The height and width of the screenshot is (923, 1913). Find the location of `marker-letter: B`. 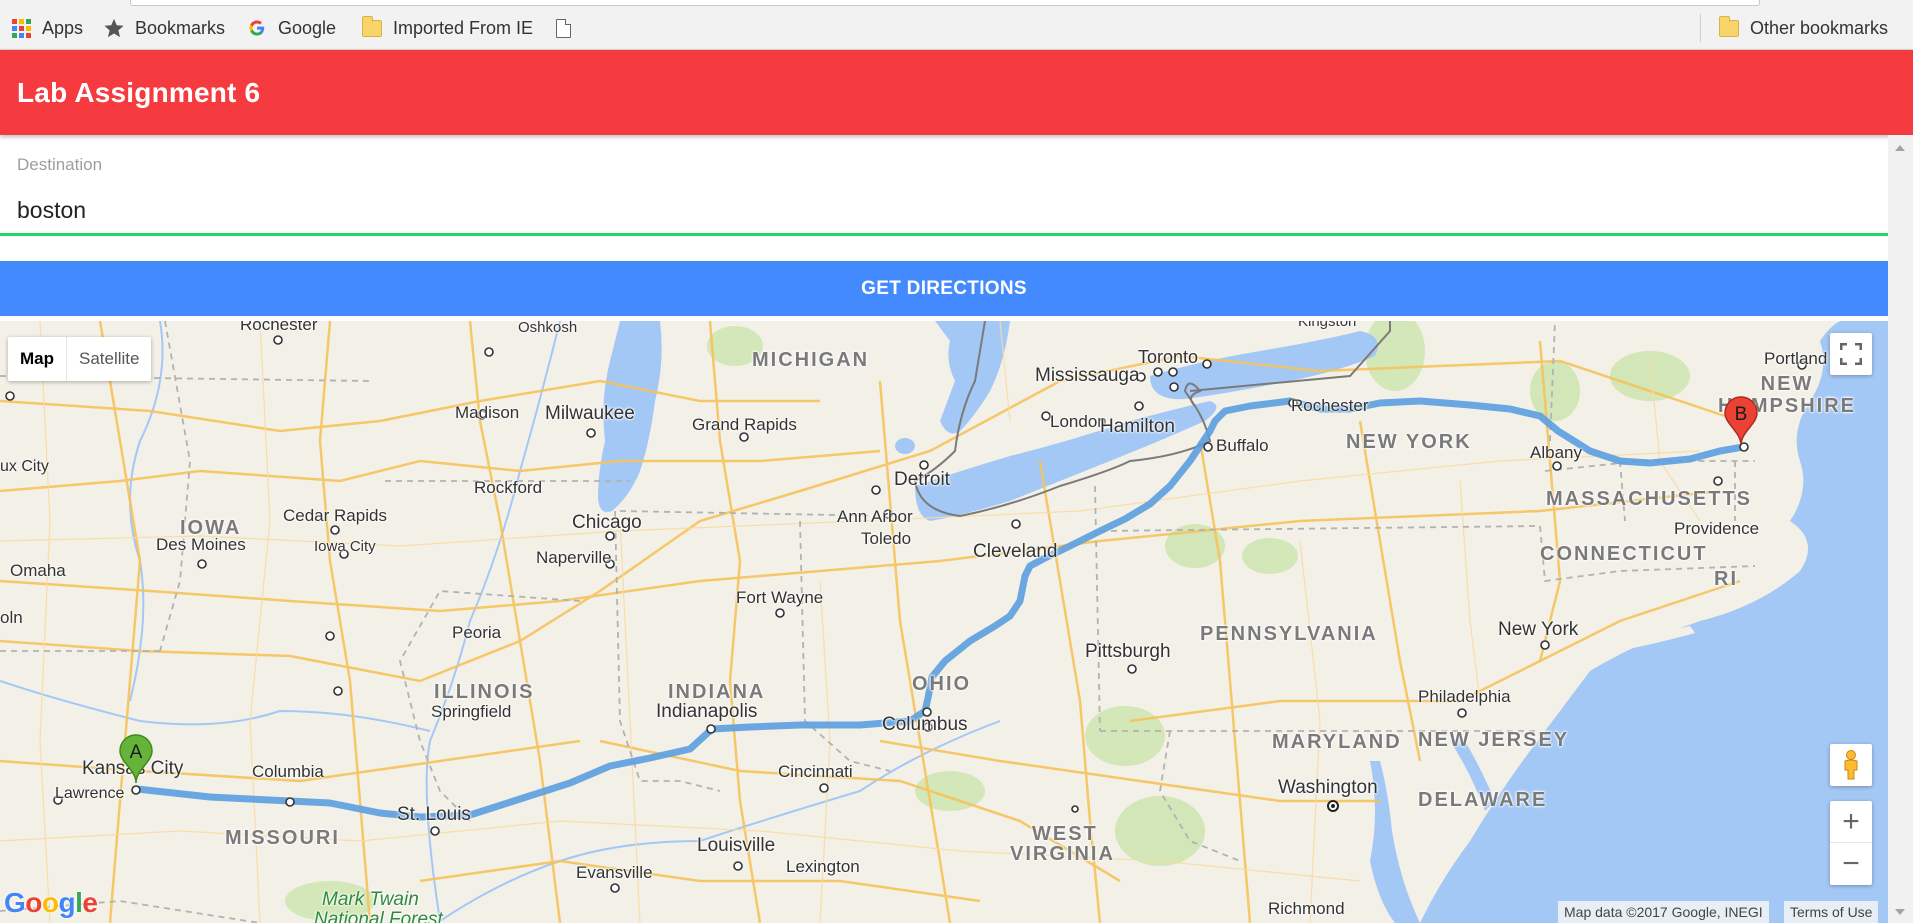

marker-letter: B is located at coordinates (1741, 414).